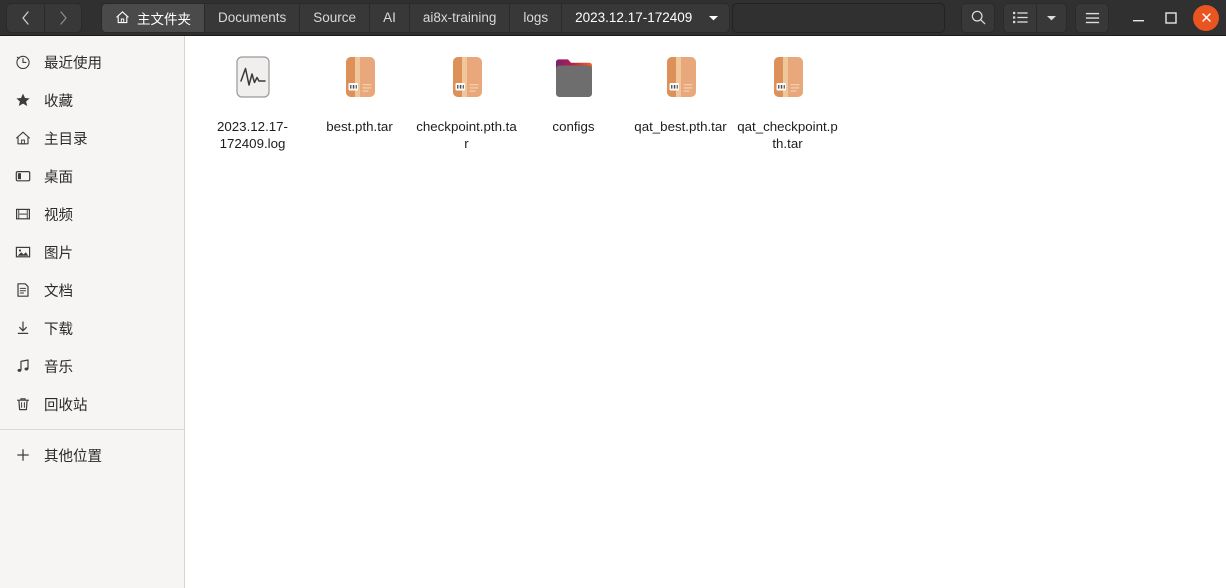  I want to click on download-icon, so click(22, 328).